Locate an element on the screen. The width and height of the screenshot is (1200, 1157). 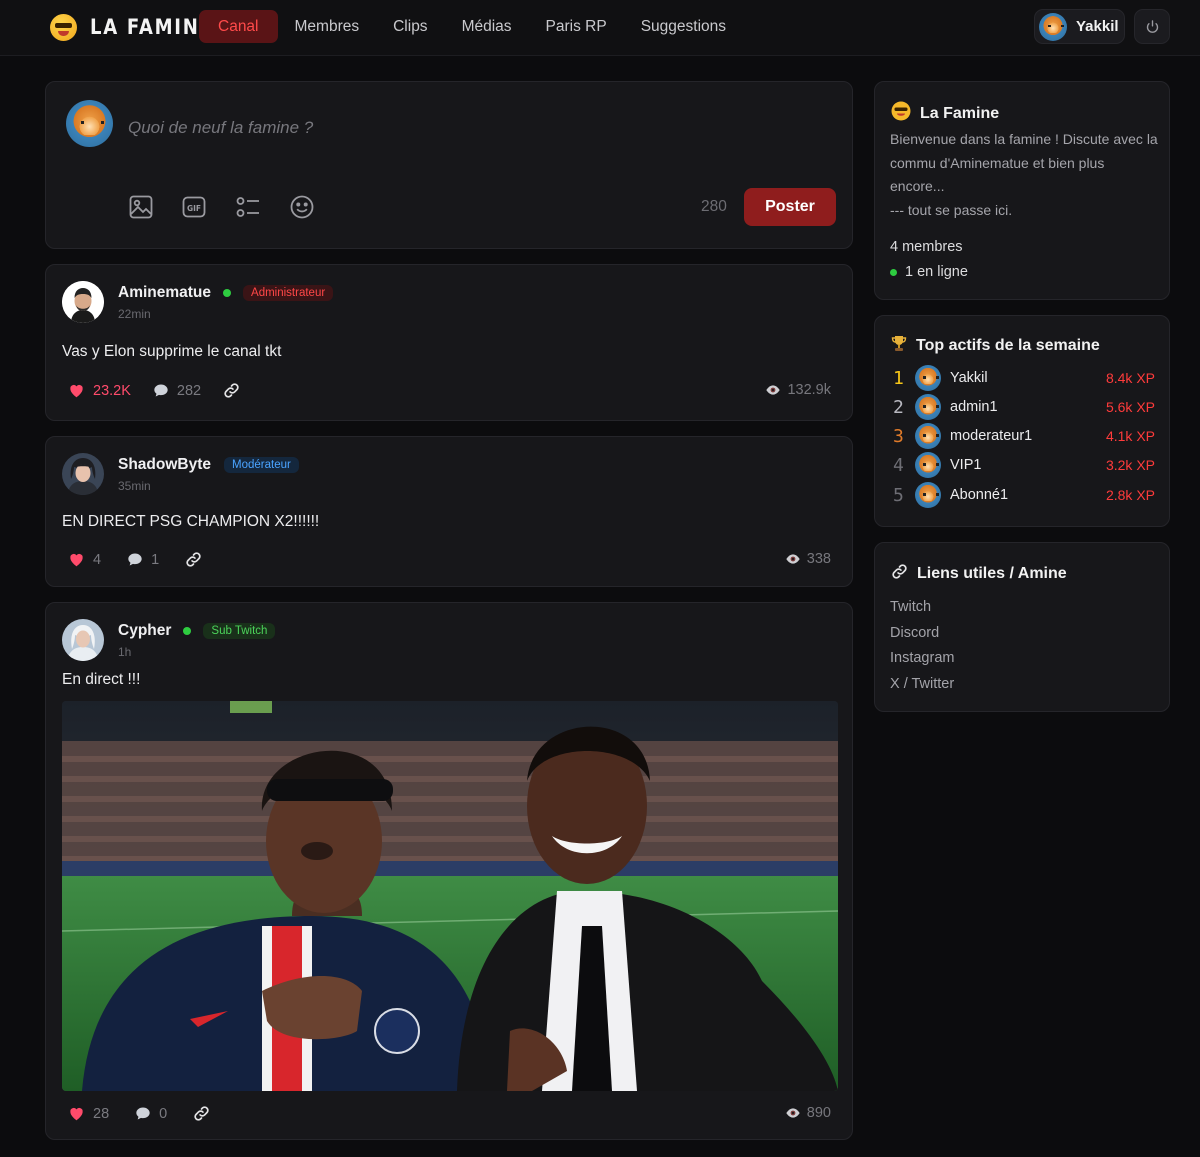
comment-button: 282 is located at coordinates (177, 391).